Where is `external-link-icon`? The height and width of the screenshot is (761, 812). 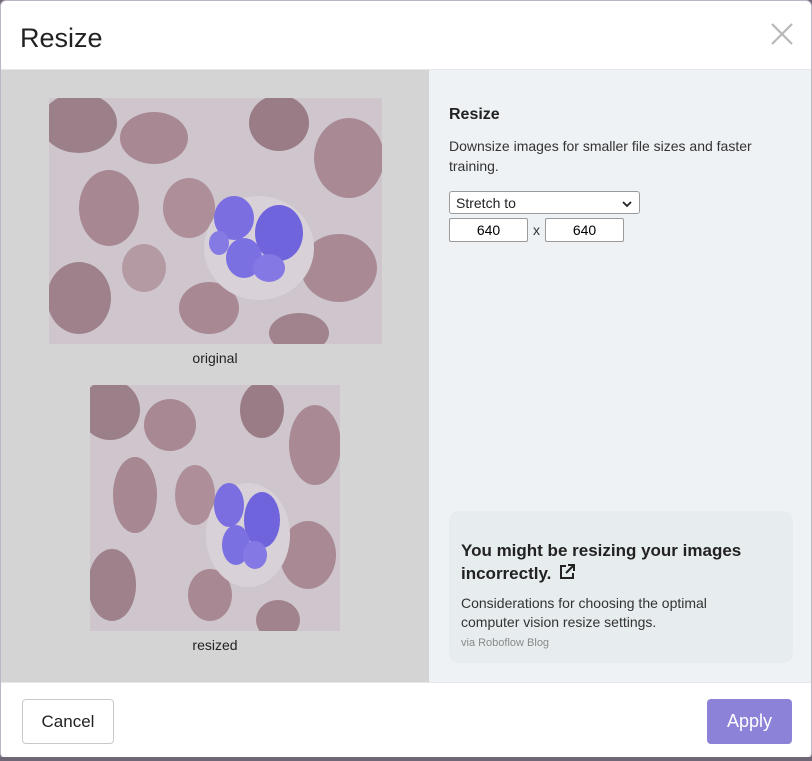
external-link-icon is located at coordinates (568, 571).